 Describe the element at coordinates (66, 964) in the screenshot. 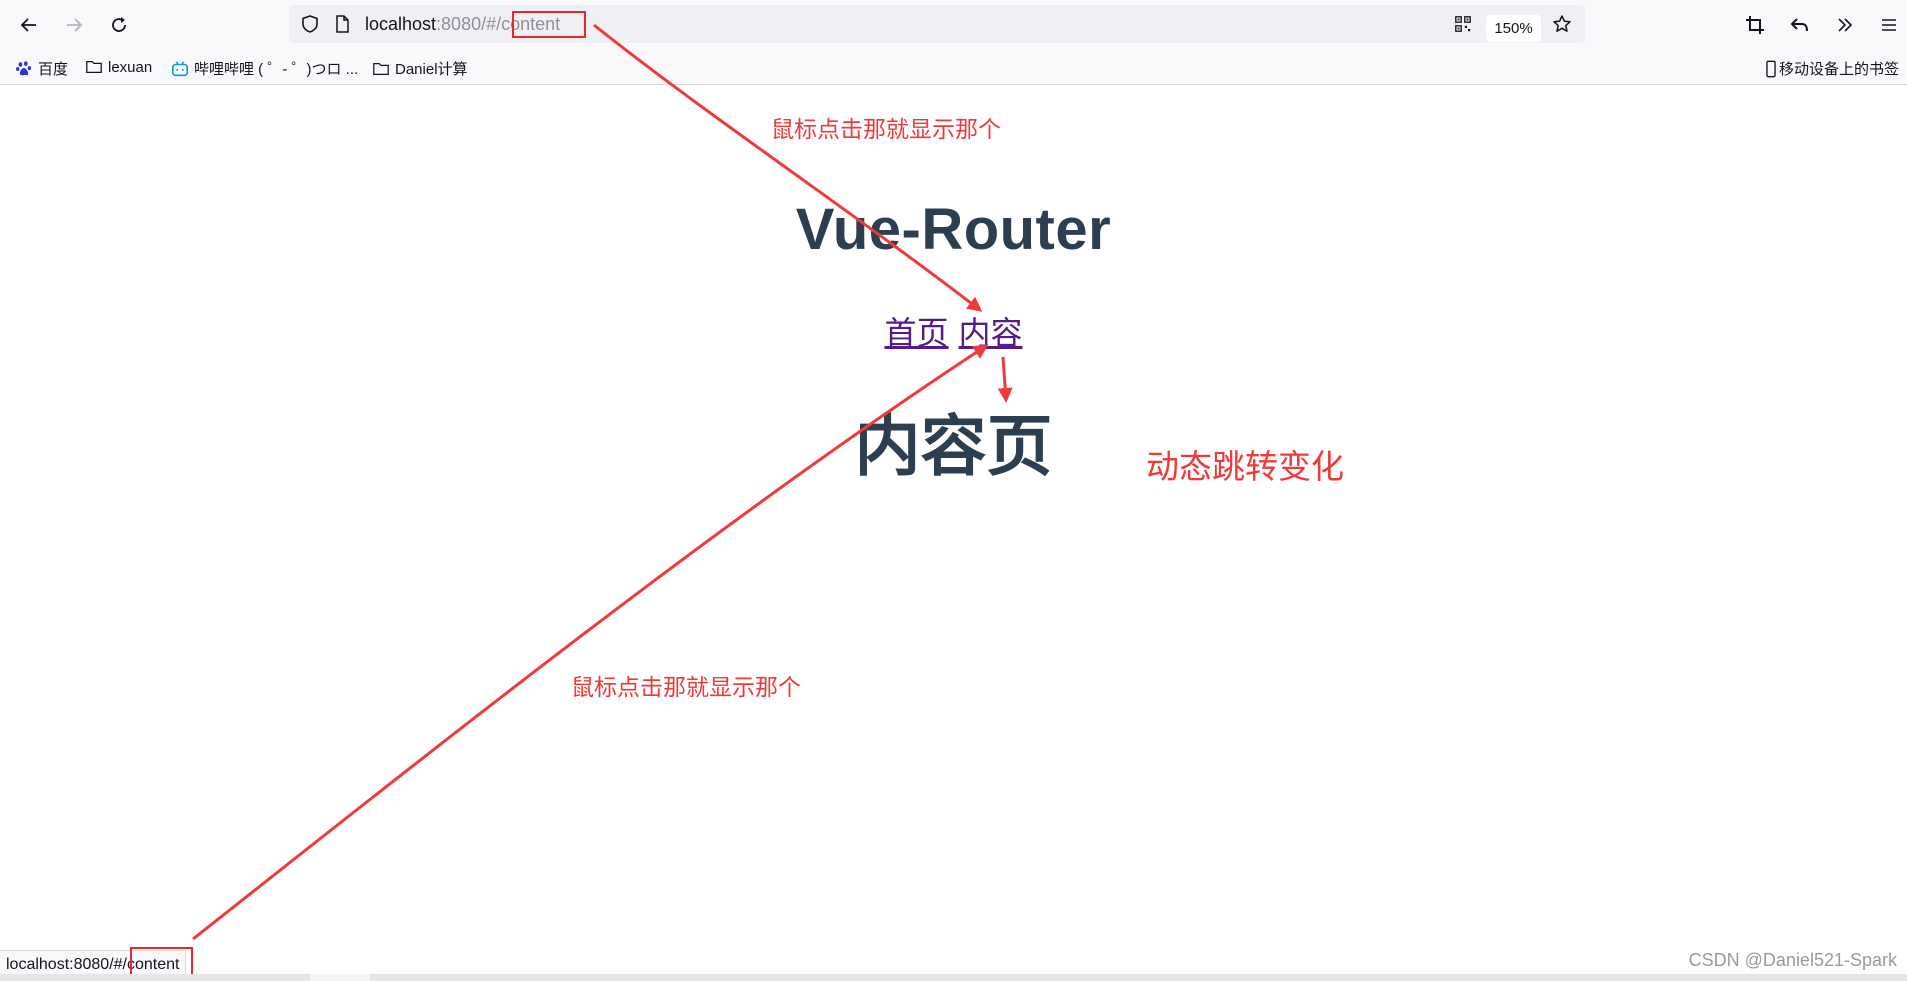

I see `status-url-prefix: localhost:8080/#/` at that location.